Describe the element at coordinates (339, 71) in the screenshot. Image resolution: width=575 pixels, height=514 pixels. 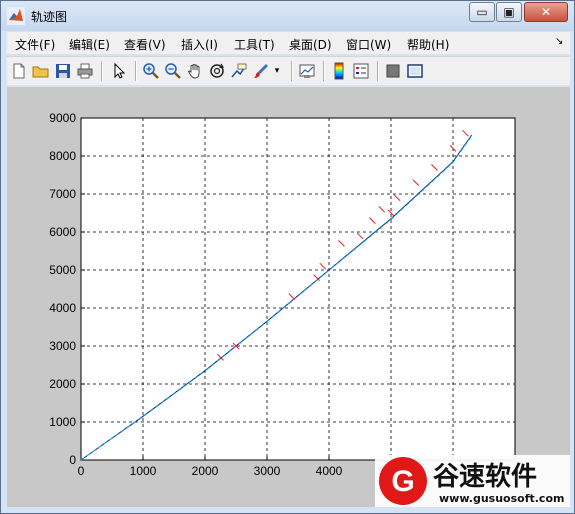
I see `colorbar-icon` at that location.